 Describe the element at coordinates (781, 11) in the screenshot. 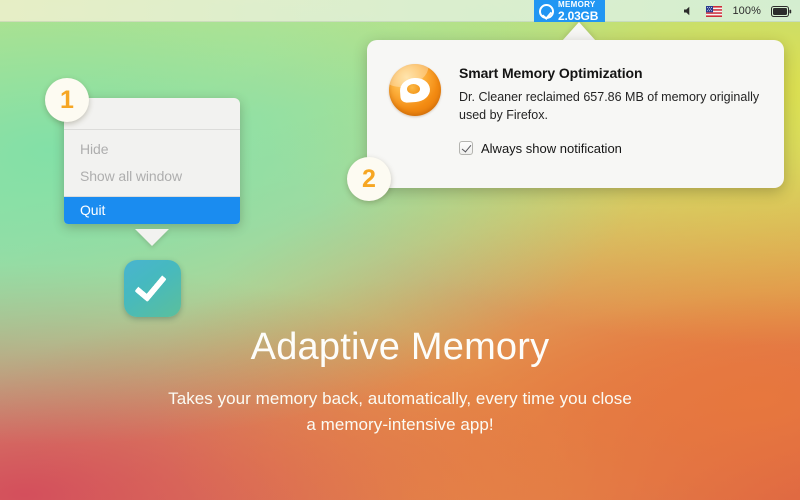

I see `battery-icon` at that location.